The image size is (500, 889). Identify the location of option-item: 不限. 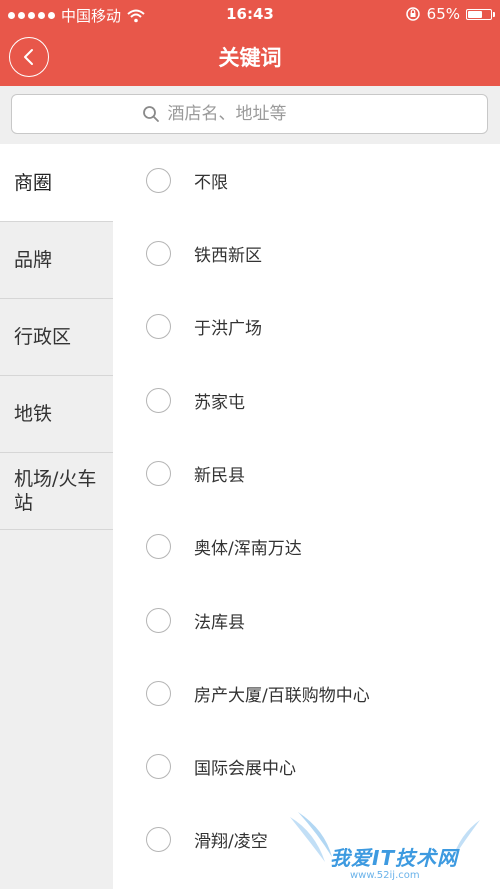
(306, 180).